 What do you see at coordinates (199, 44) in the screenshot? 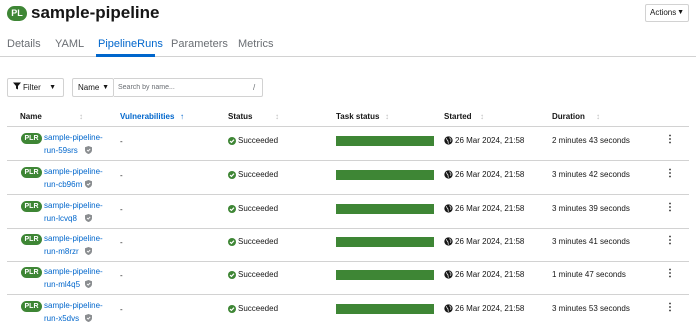
I see `tab-parameters: Parameters` at bounding box center [199, 44].